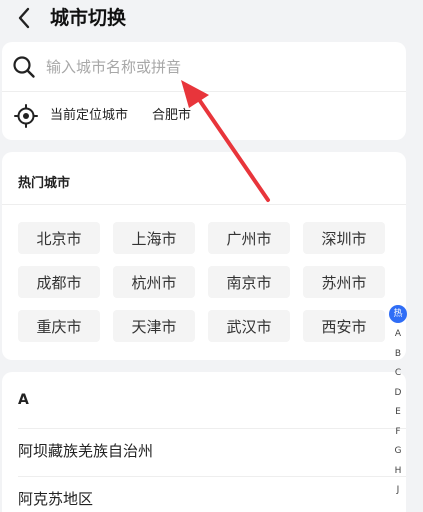  What do you see at coordinates (344, 326) in the screenshot?
I see `hot-city-button: 西安市` at bounding box center [344, 326].